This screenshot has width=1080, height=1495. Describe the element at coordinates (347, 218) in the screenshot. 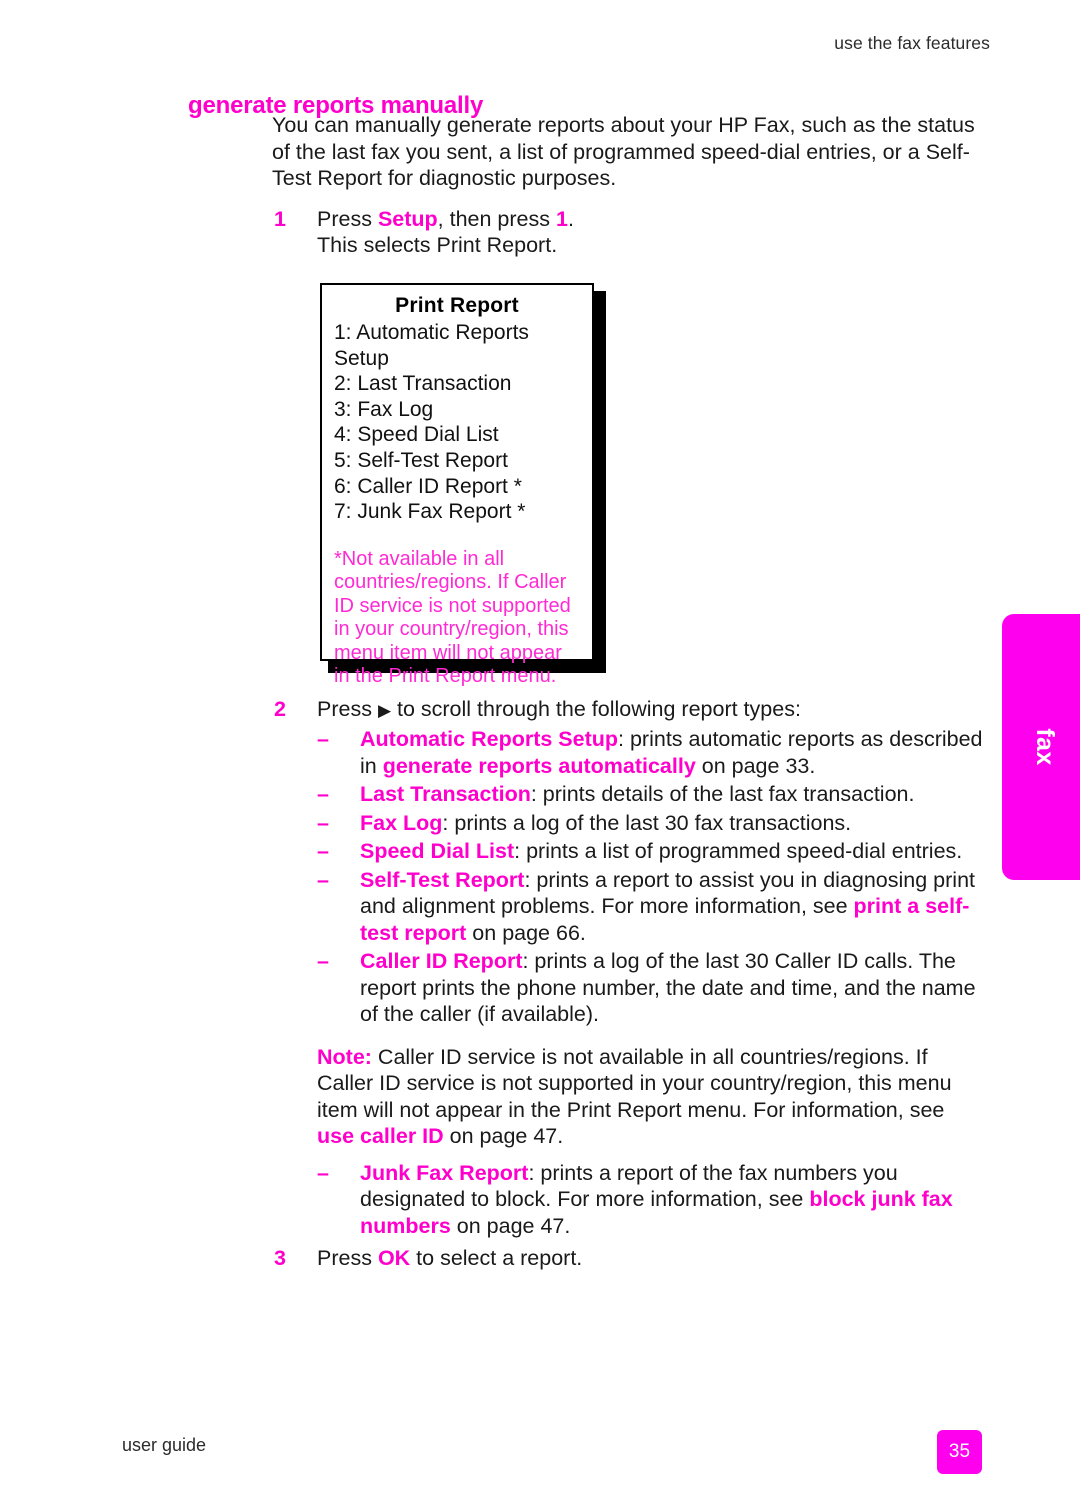

I see `step-1-text-a: Press` at that location.